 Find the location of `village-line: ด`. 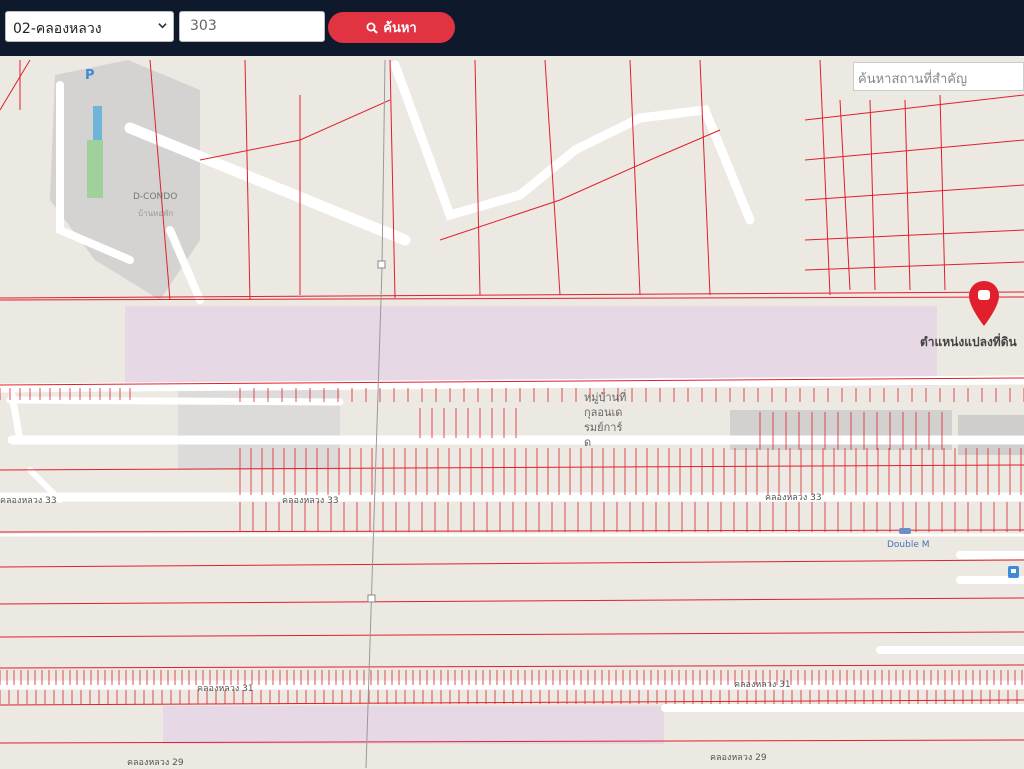

village-line: ด is located at coordinates (588, 442).